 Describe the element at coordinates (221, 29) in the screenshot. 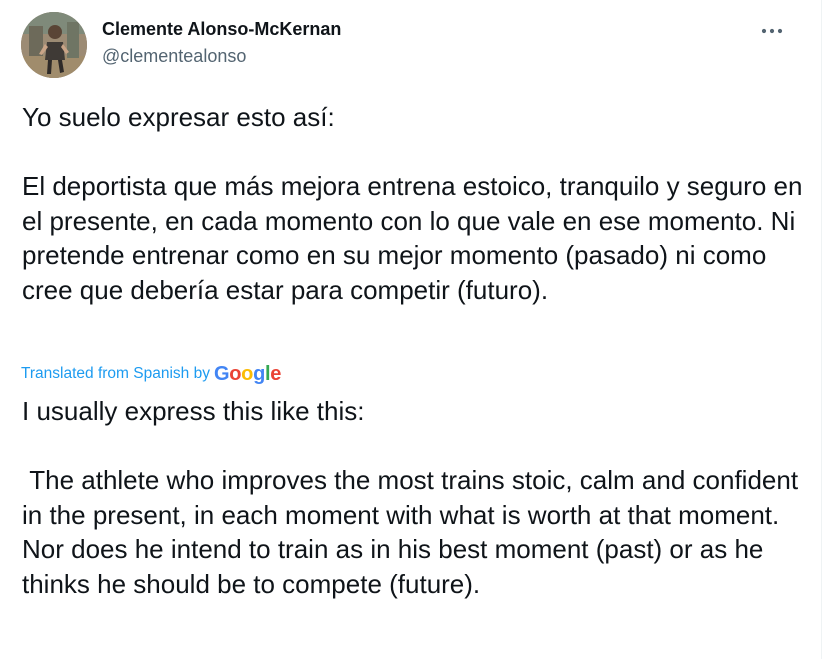

I see `author-display-name: Clemente Alonso-McKernan` at that location.